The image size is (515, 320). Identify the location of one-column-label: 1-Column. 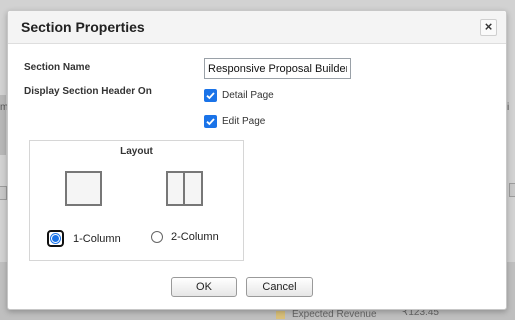
(97, 238).